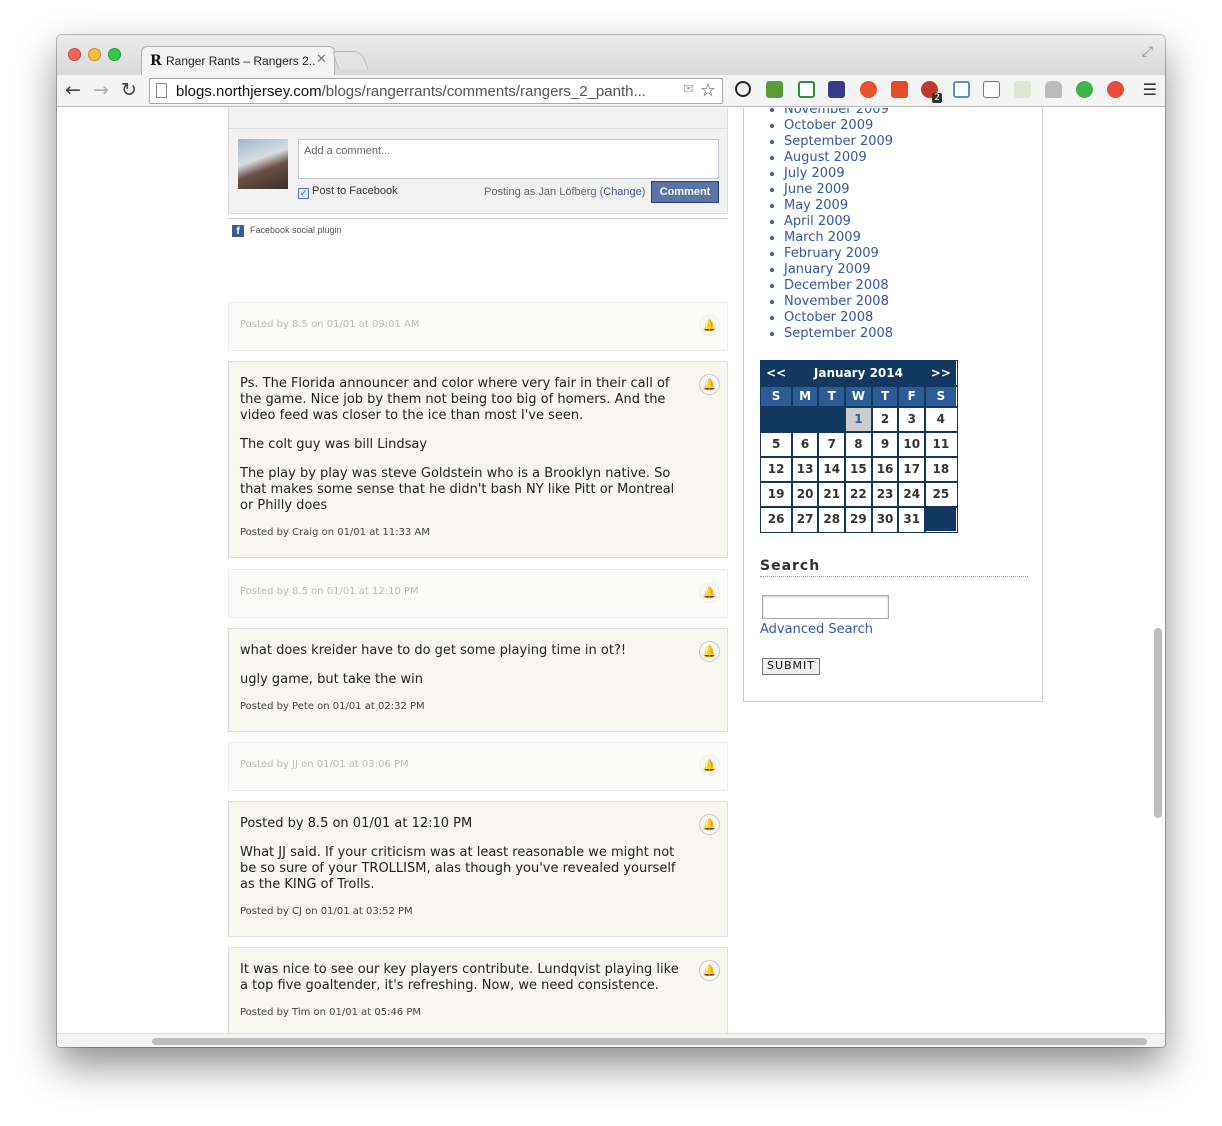 This screenshot has height=1126, width=1222. What do you see at coordinates (321, 59) in the screenshot?
I see `tab-close-icon: ✕` at bounding box center [321, 59].